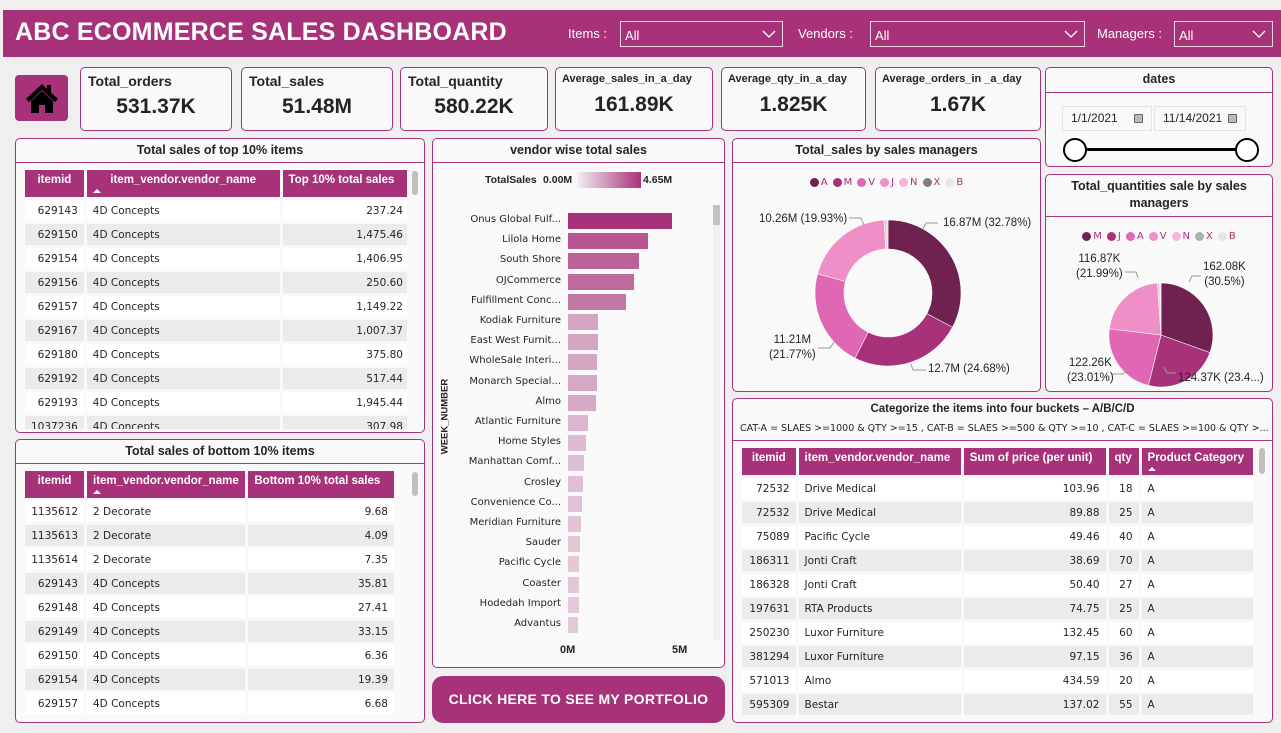 The width and height of the screenshot is (1281, 733). Describe the element at coordinates (209, 631) in the screenshot. I see `table-row: 629149 4D Concepts 33.15` at that location.